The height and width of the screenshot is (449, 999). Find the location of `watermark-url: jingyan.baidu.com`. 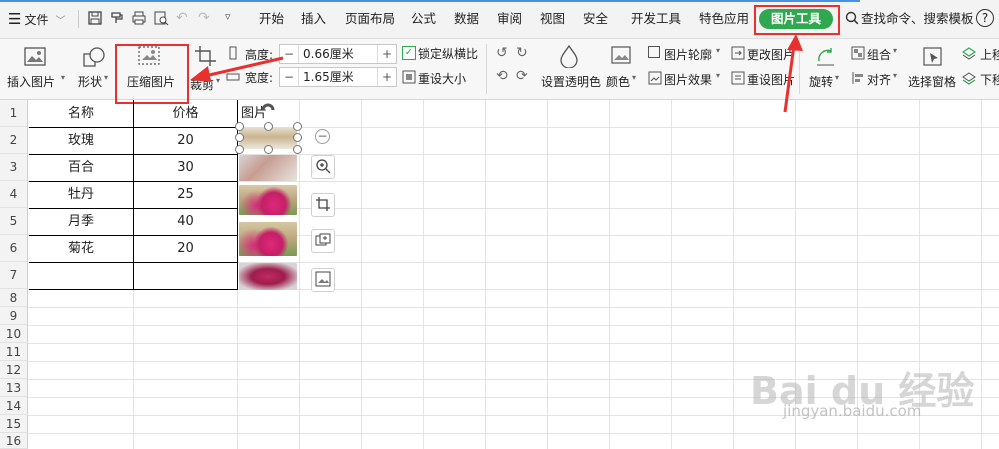

watermark-url: jingyan.baidu.com is located at coordinates (852, 411).